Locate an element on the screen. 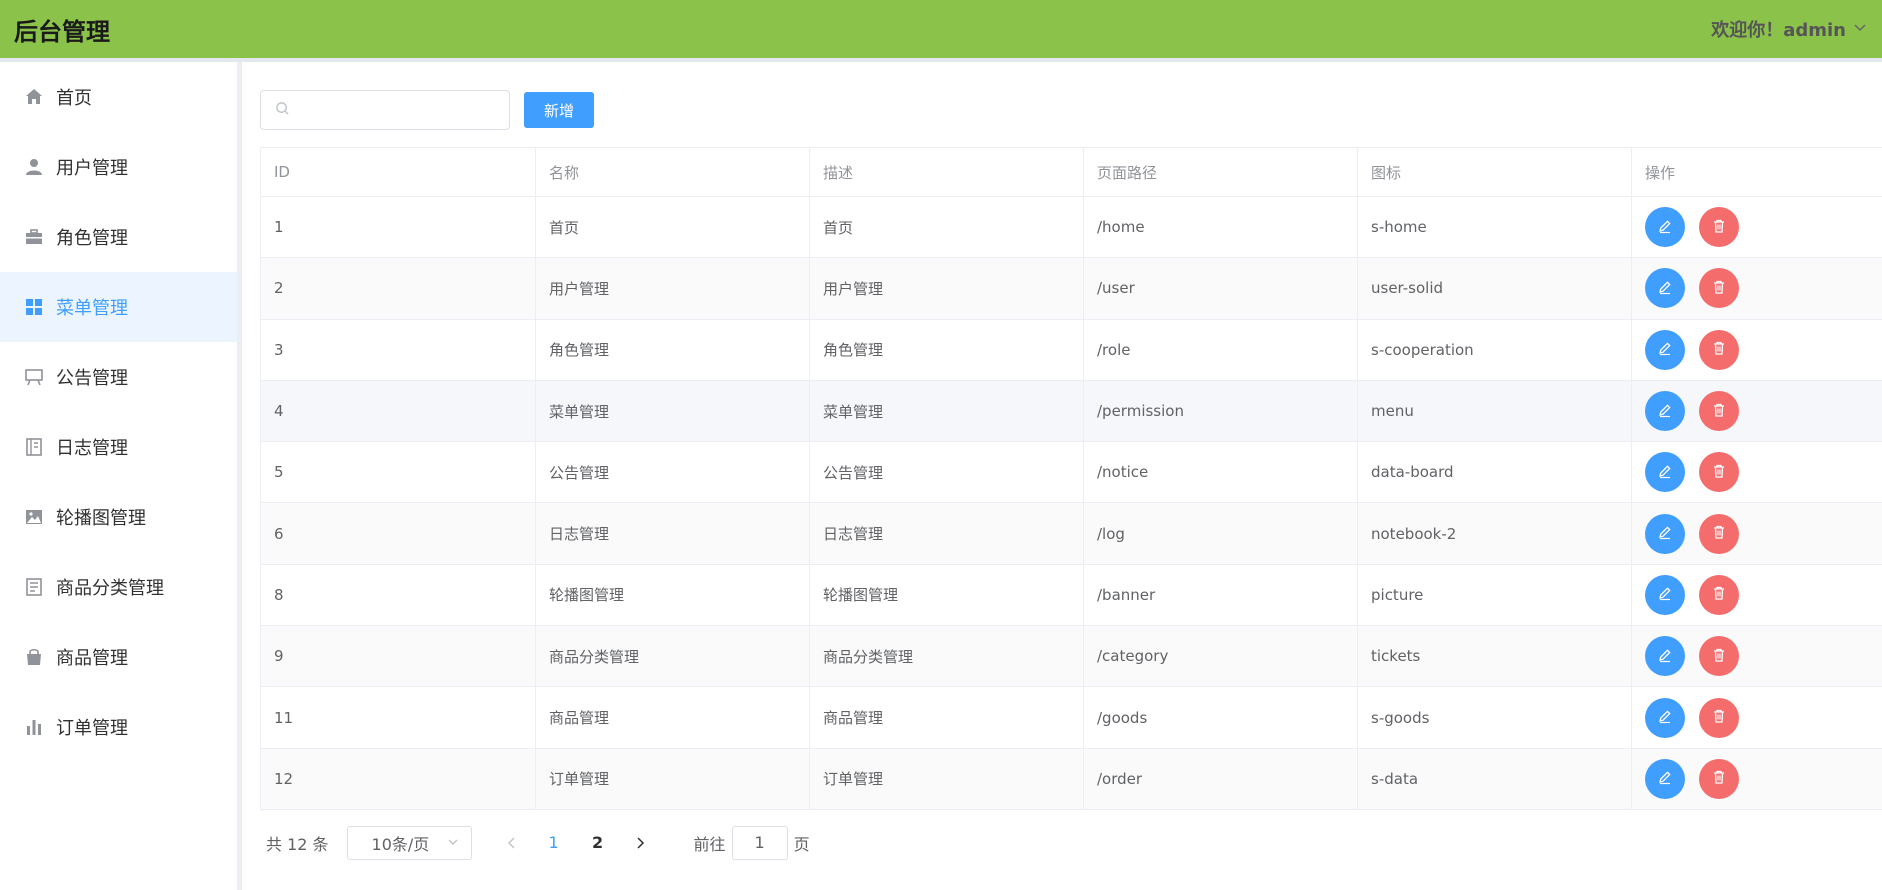  prev-page-button is located at coordinates (512, 843).